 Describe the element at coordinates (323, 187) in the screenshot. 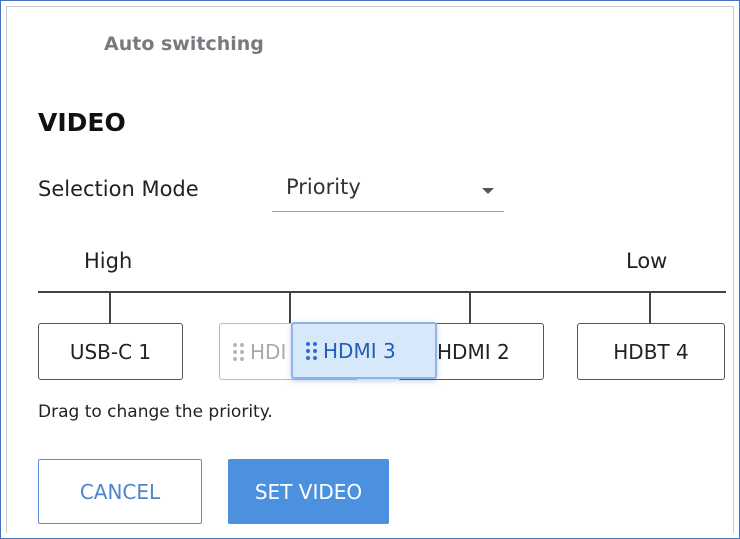

I see `selection-mode-value: Priority` at that location.